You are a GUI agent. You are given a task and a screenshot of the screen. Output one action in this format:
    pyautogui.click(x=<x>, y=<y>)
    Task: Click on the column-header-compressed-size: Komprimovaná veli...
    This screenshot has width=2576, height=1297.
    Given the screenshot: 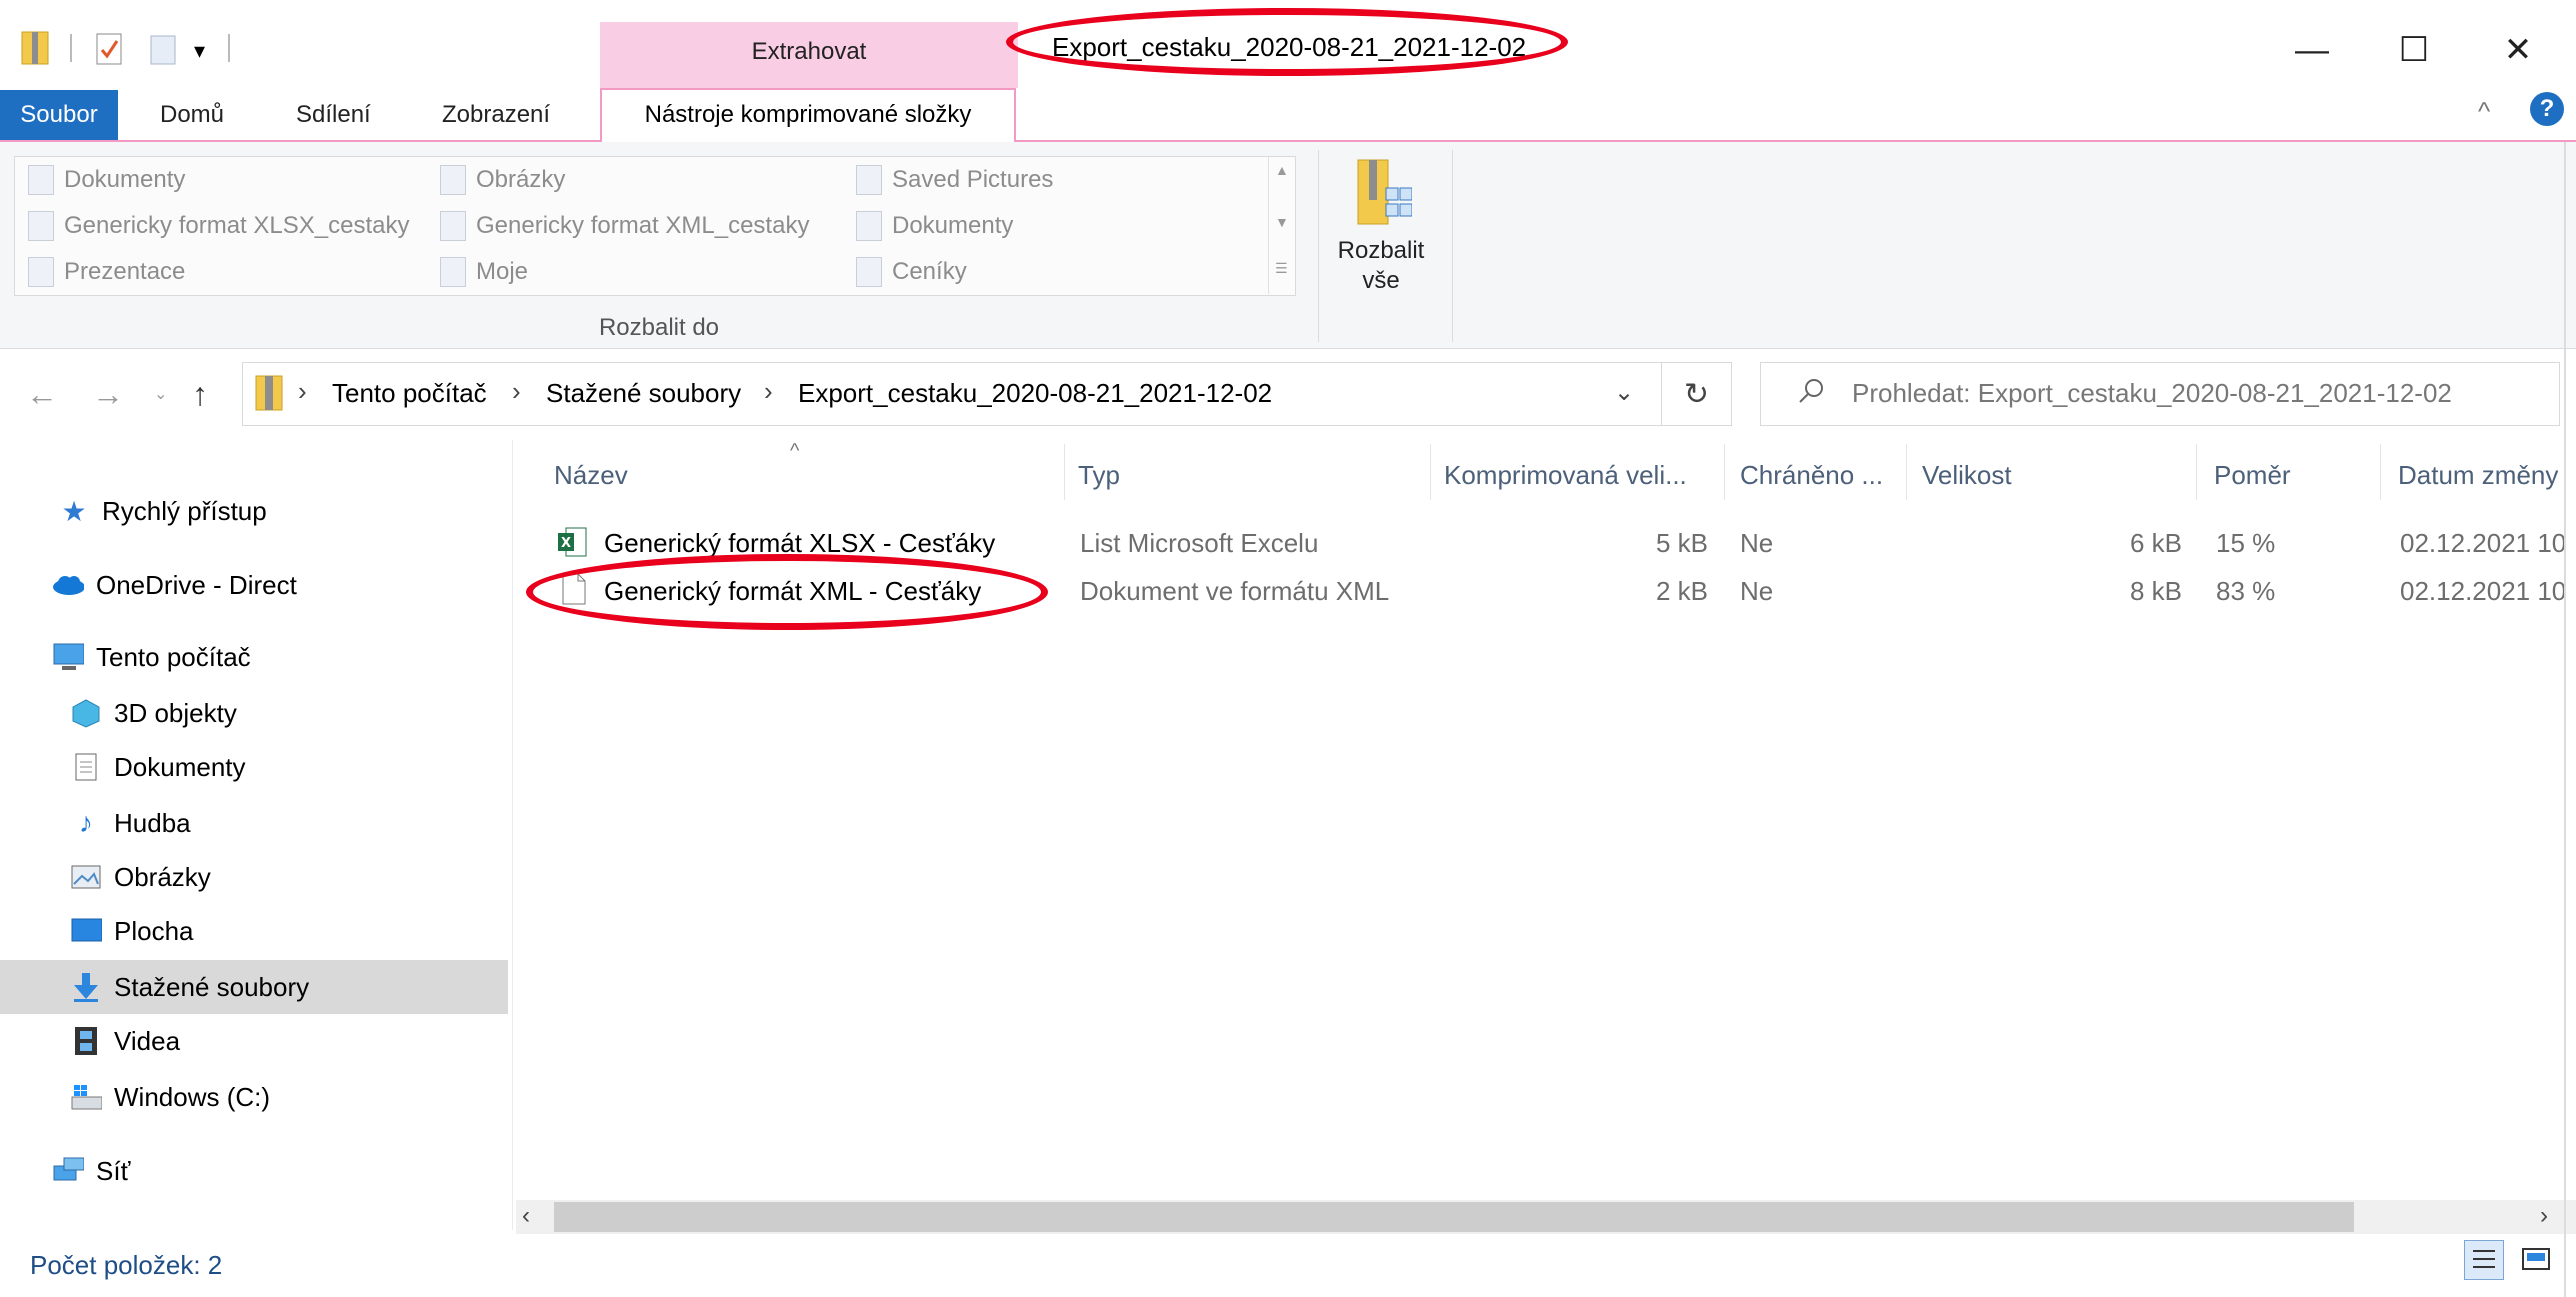 What is the action you would take?
    pyautogui.click(x=1565, y=475)
    